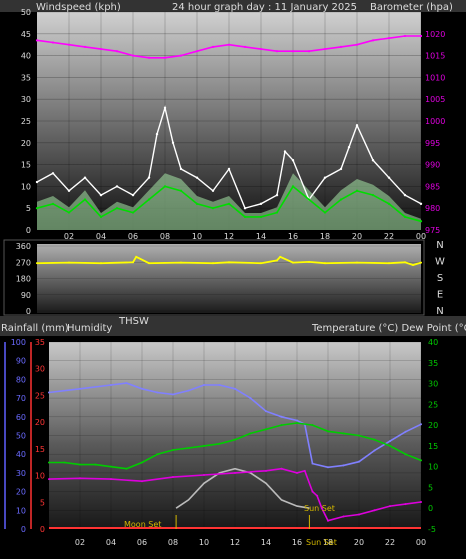 The image size is (466, 559). Describe the element at coordinates (26, 143) in the screenshot. I see `wind-y-tick: 20` at that location.